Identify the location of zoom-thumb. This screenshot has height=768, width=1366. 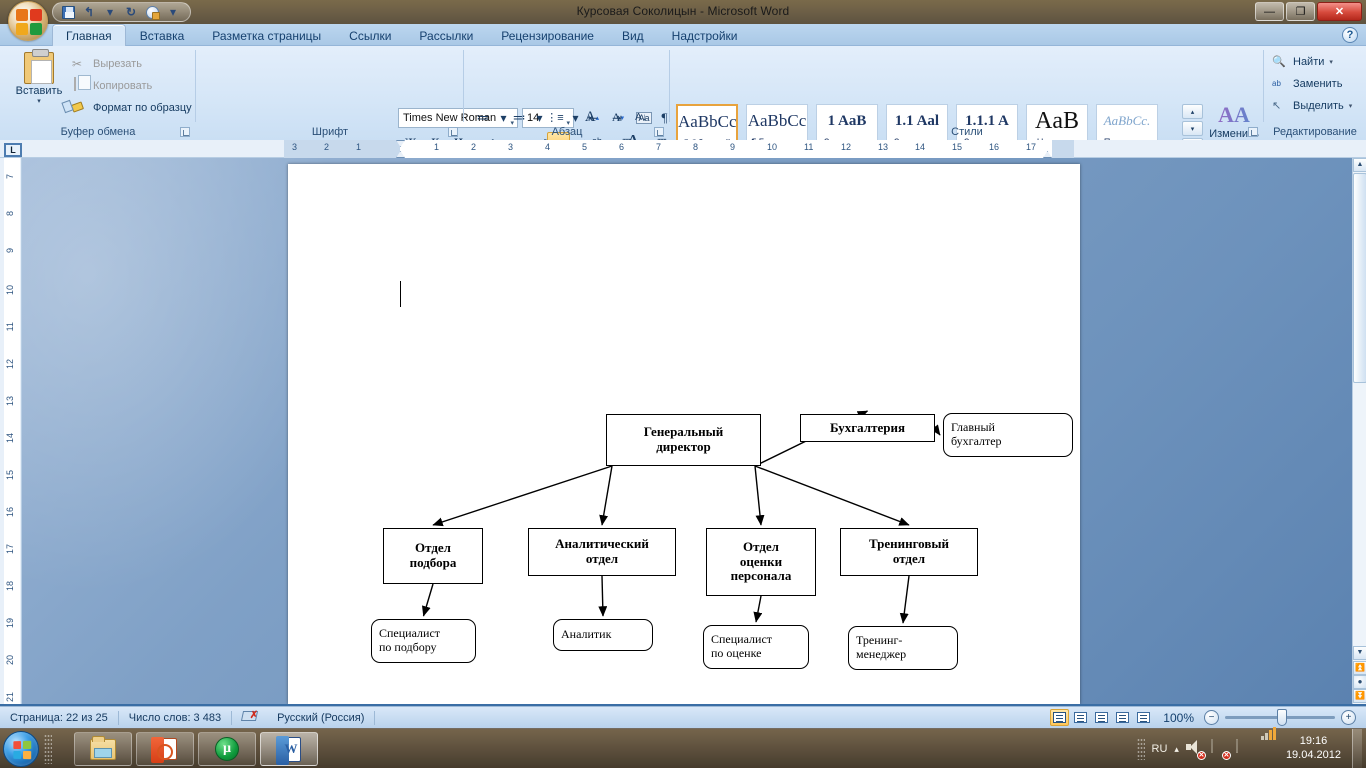
(1282, 717).